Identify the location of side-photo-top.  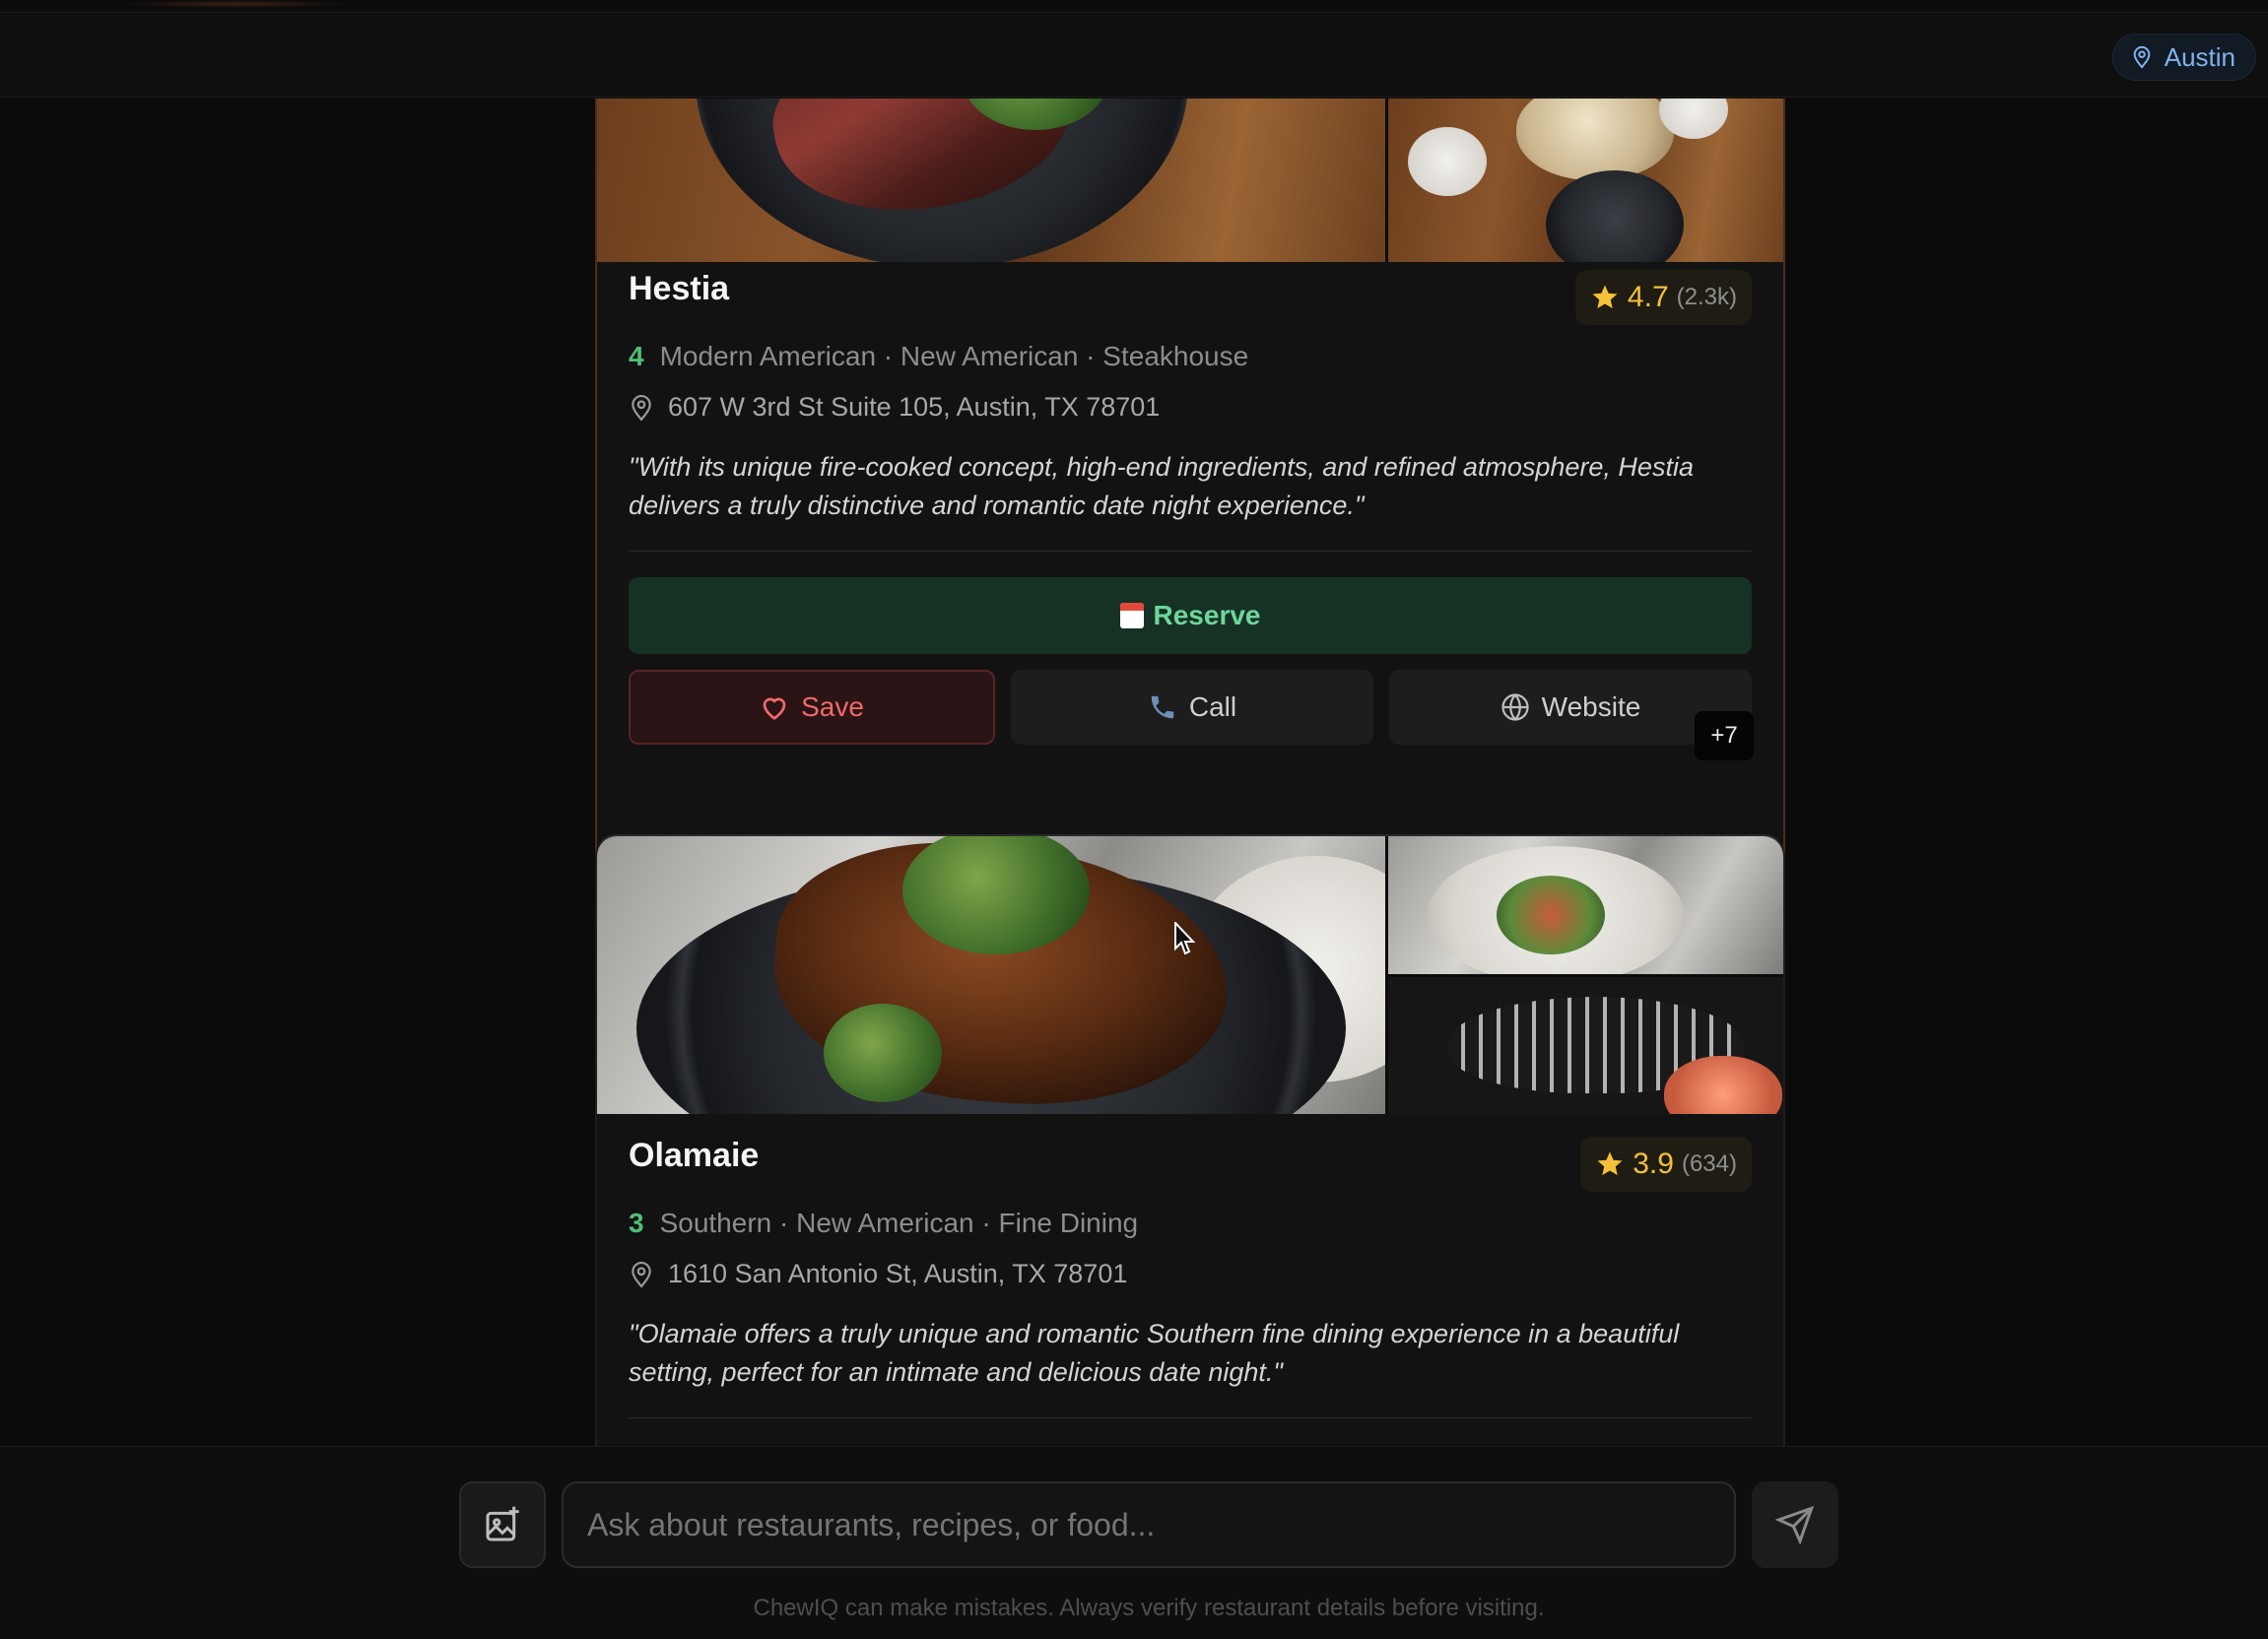
(1585, 905).